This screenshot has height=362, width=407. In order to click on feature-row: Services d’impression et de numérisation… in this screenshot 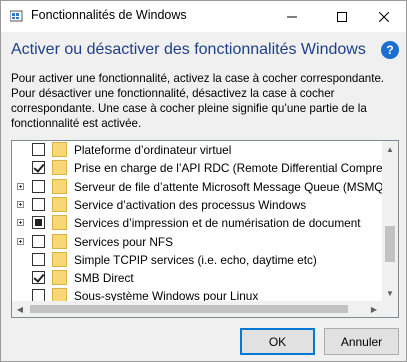, I will do `click(197, 223)`.